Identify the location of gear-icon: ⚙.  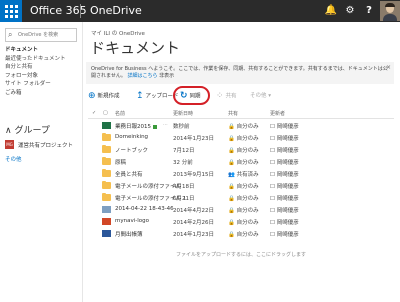
(350, 11).